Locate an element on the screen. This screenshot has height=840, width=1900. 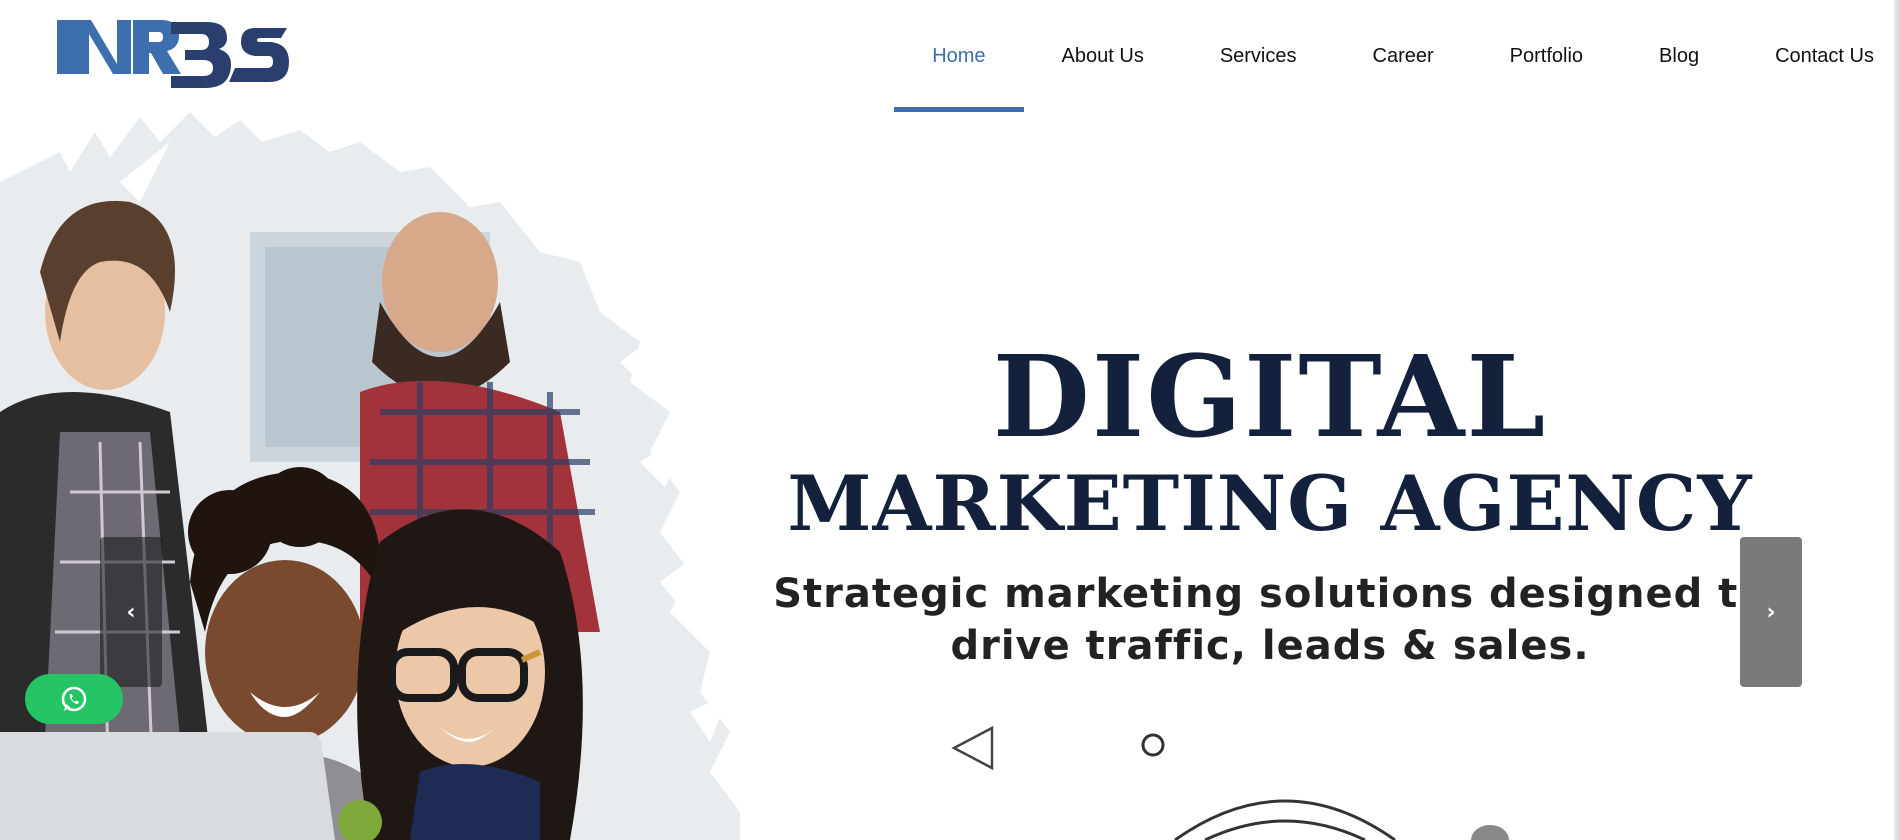
nav-item-contact-us: Contact Us is located at coordinates (1805, 56).